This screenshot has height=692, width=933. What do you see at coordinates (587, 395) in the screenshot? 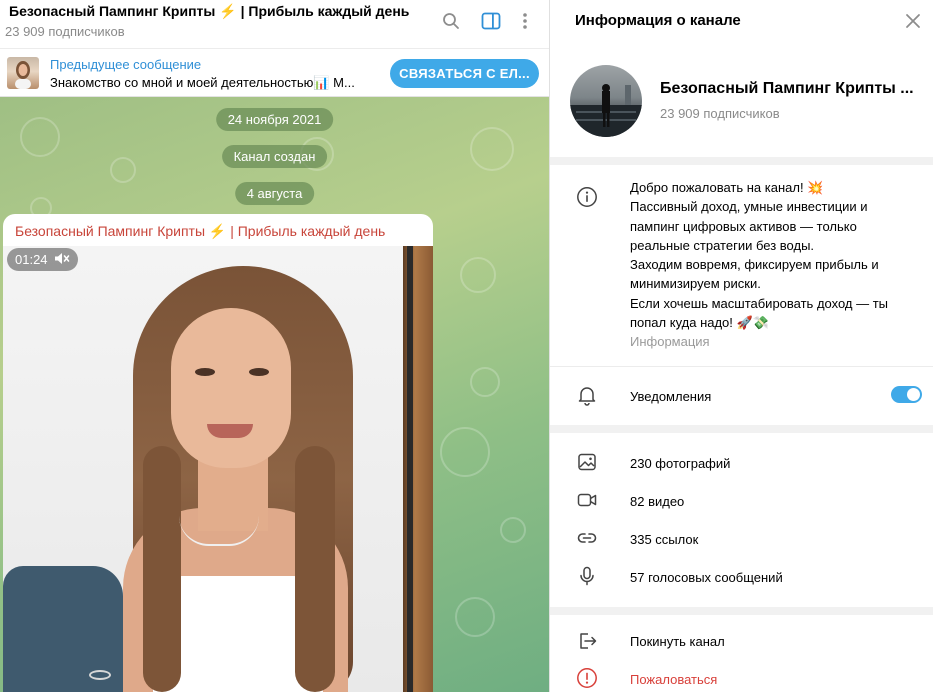
I see `bell-icon` at bounding box center [587, 395].